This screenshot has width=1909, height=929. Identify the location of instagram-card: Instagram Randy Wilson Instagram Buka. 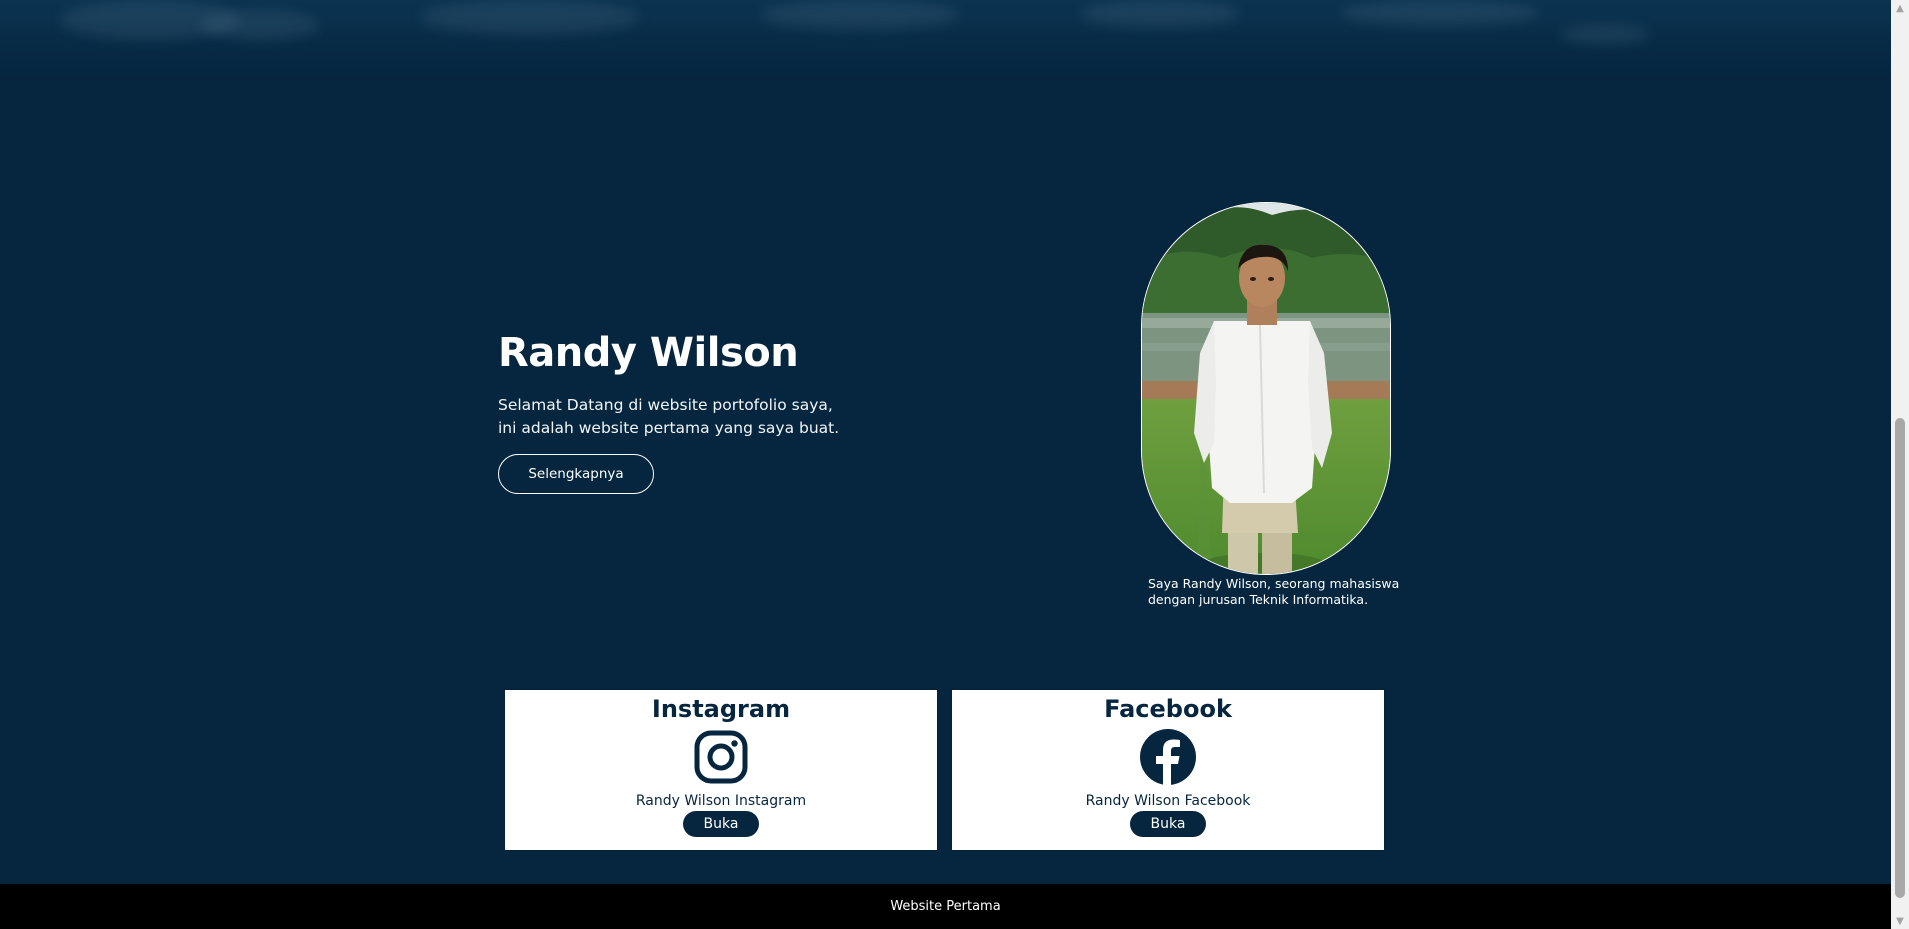
(721, 770).